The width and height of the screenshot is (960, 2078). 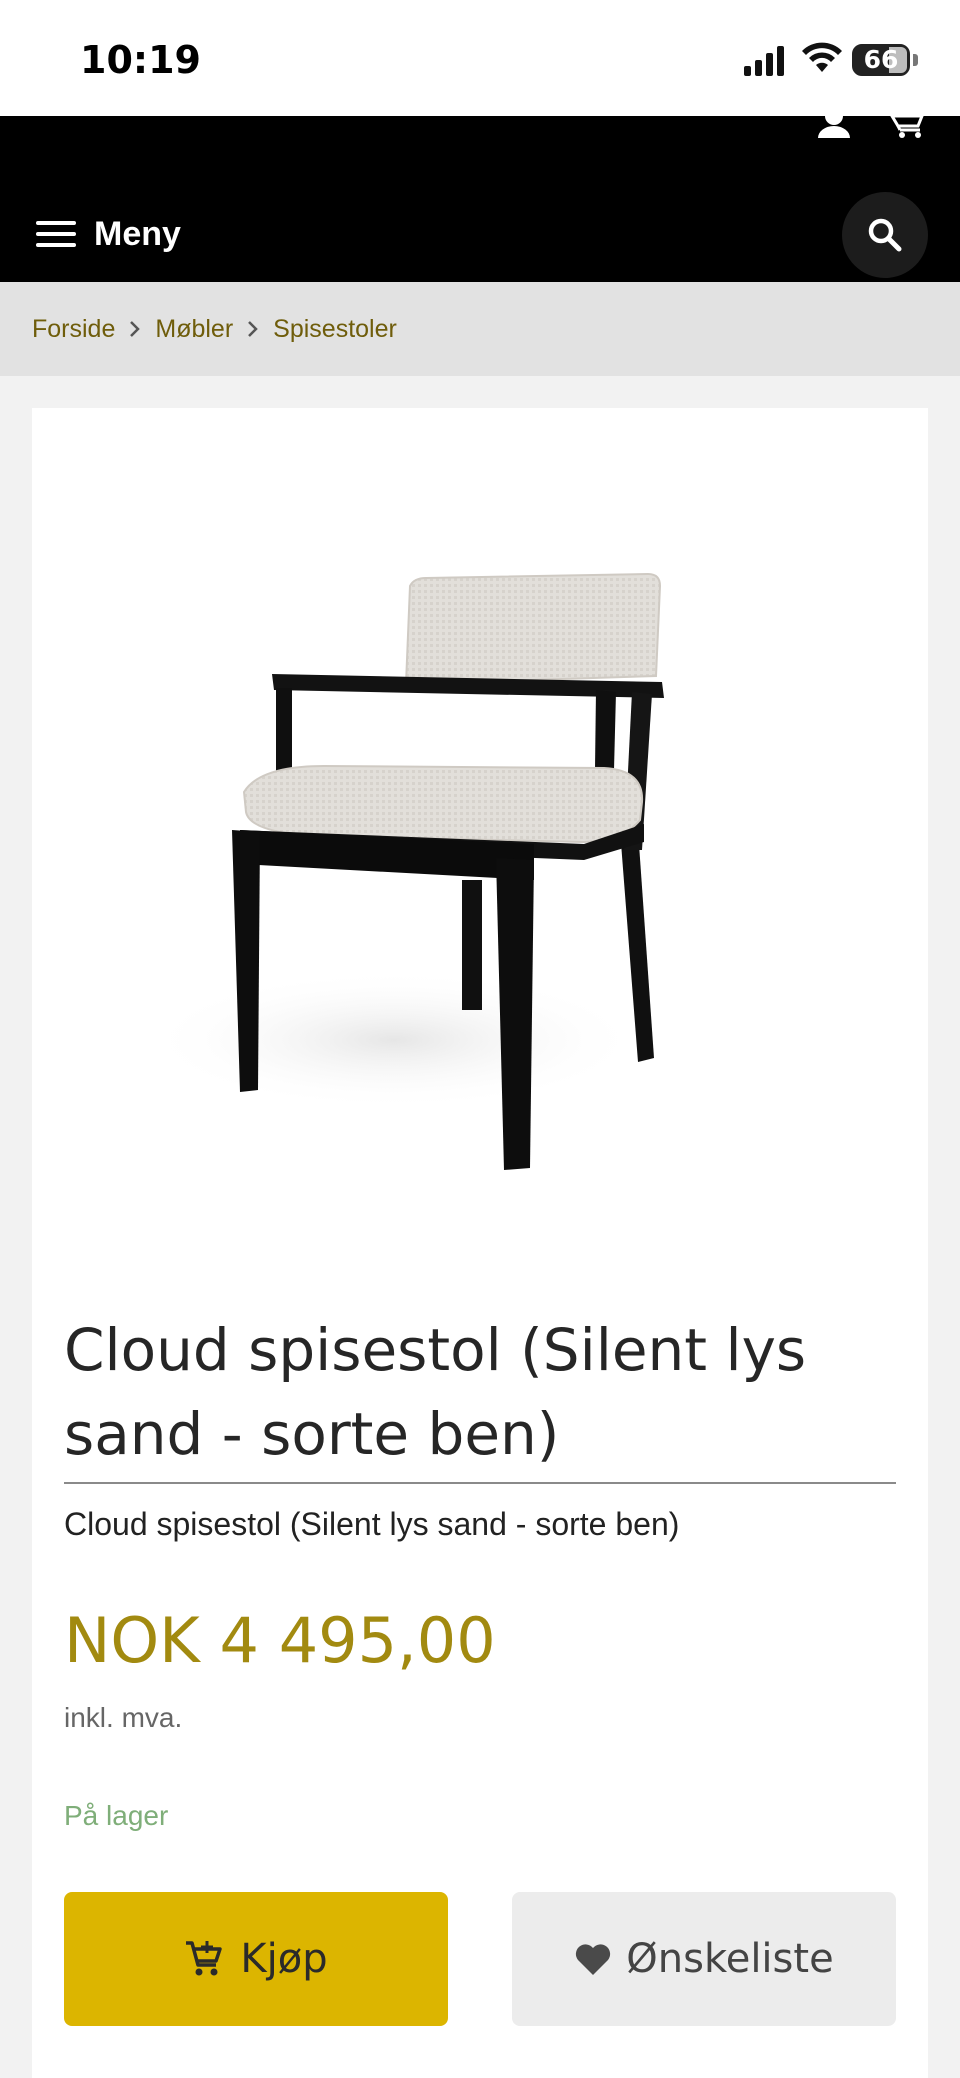 I want to click on breadcrumb-item-furniture: Møbler, so click(x=194, y=329).